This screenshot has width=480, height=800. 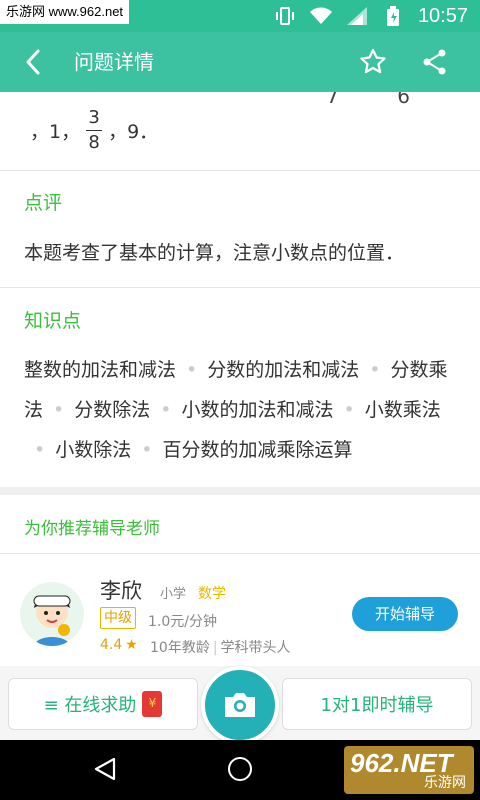 What do you see at coordinates (114, 62) in the screenshot?
I see `page-title: 问题详情` at bounding box center [114, 62].